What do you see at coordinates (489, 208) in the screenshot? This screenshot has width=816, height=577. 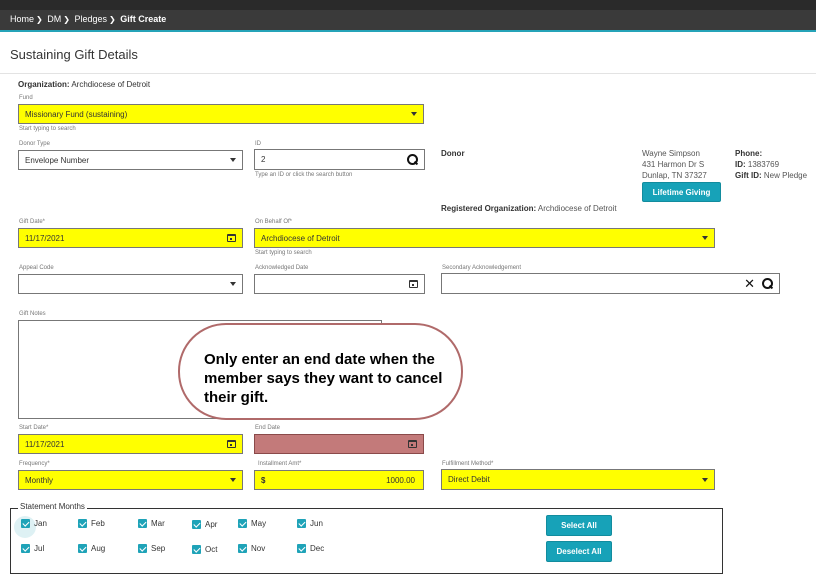 I see `registered-org-label: Registered Organization:` at bounding box center [489, 208].